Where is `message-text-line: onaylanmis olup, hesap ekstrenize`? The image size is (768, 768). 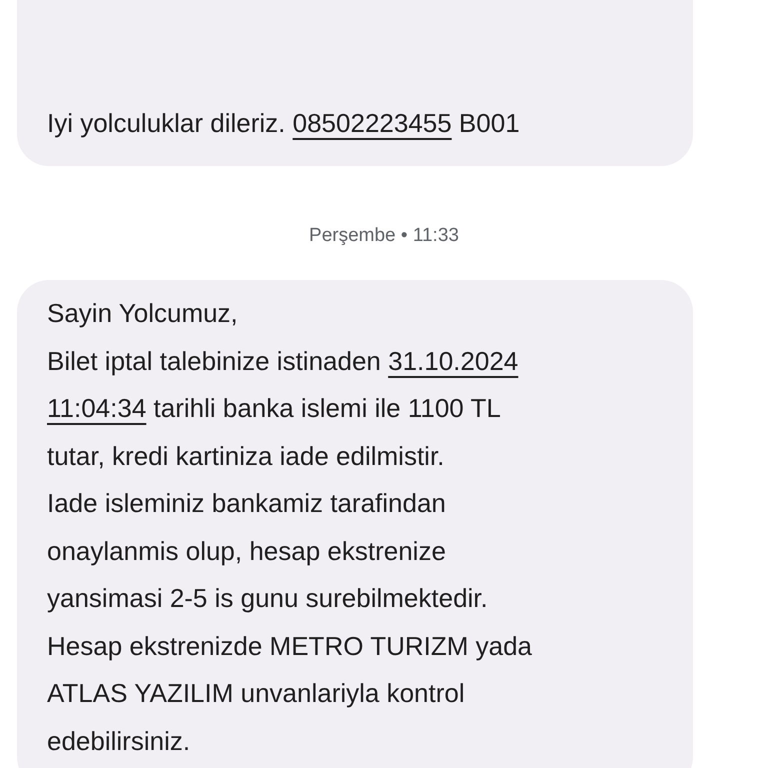 message-text-line: onaylanmis olup, hesap ekstrenize is located at coordinates (247, 551).